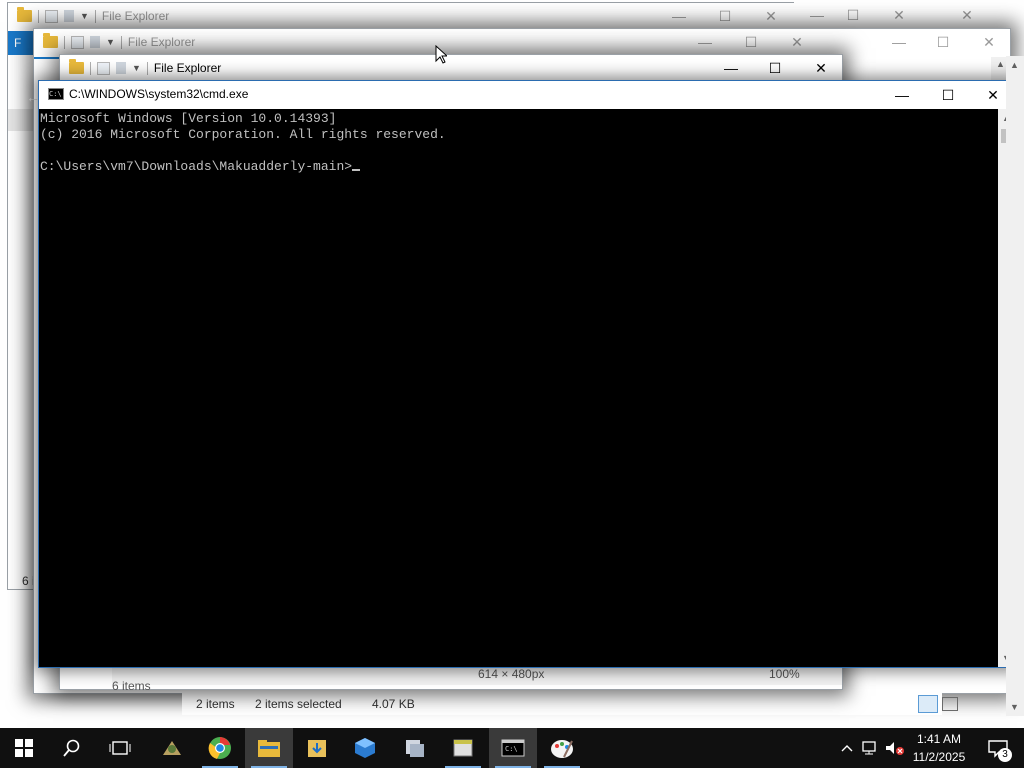 The width and height of the screenshot is (1024, 768). Describe the element at coordinates (188, 118) in the screenshot. I see `console-line: Microsoft Windows [Version 10.0.14393]` at that location.